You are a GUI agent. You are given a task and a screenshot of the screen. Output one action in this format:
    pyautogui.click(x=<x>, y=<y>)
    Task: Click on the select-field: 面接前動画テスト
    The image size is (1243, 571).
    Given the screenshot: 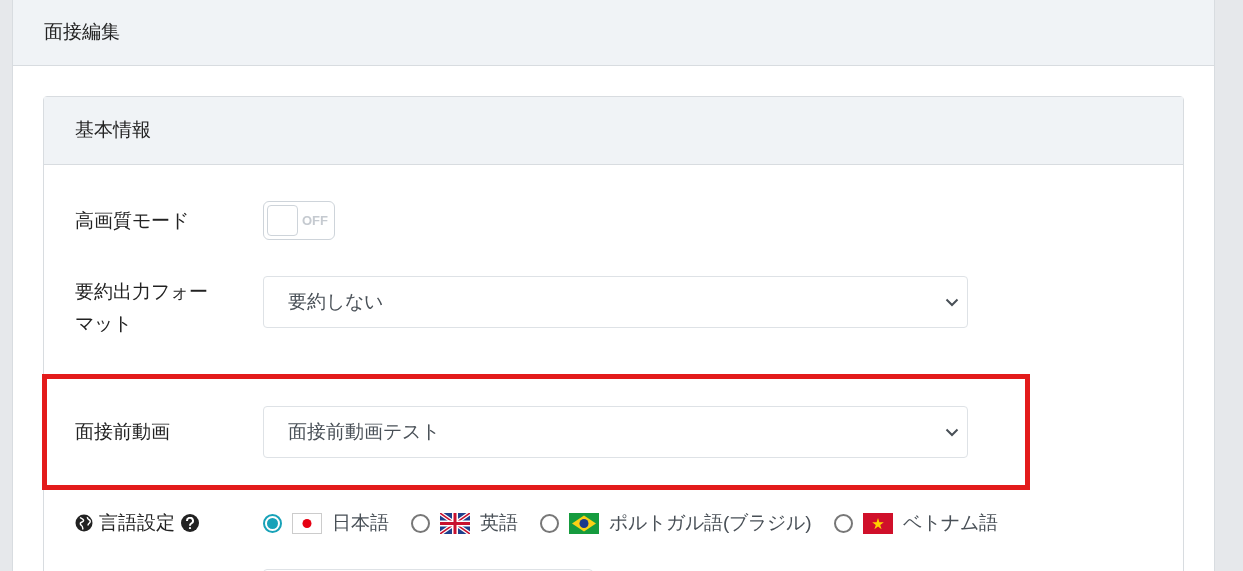 What is the action you would take?
    pyautogui.click(x=615, y=432)
    